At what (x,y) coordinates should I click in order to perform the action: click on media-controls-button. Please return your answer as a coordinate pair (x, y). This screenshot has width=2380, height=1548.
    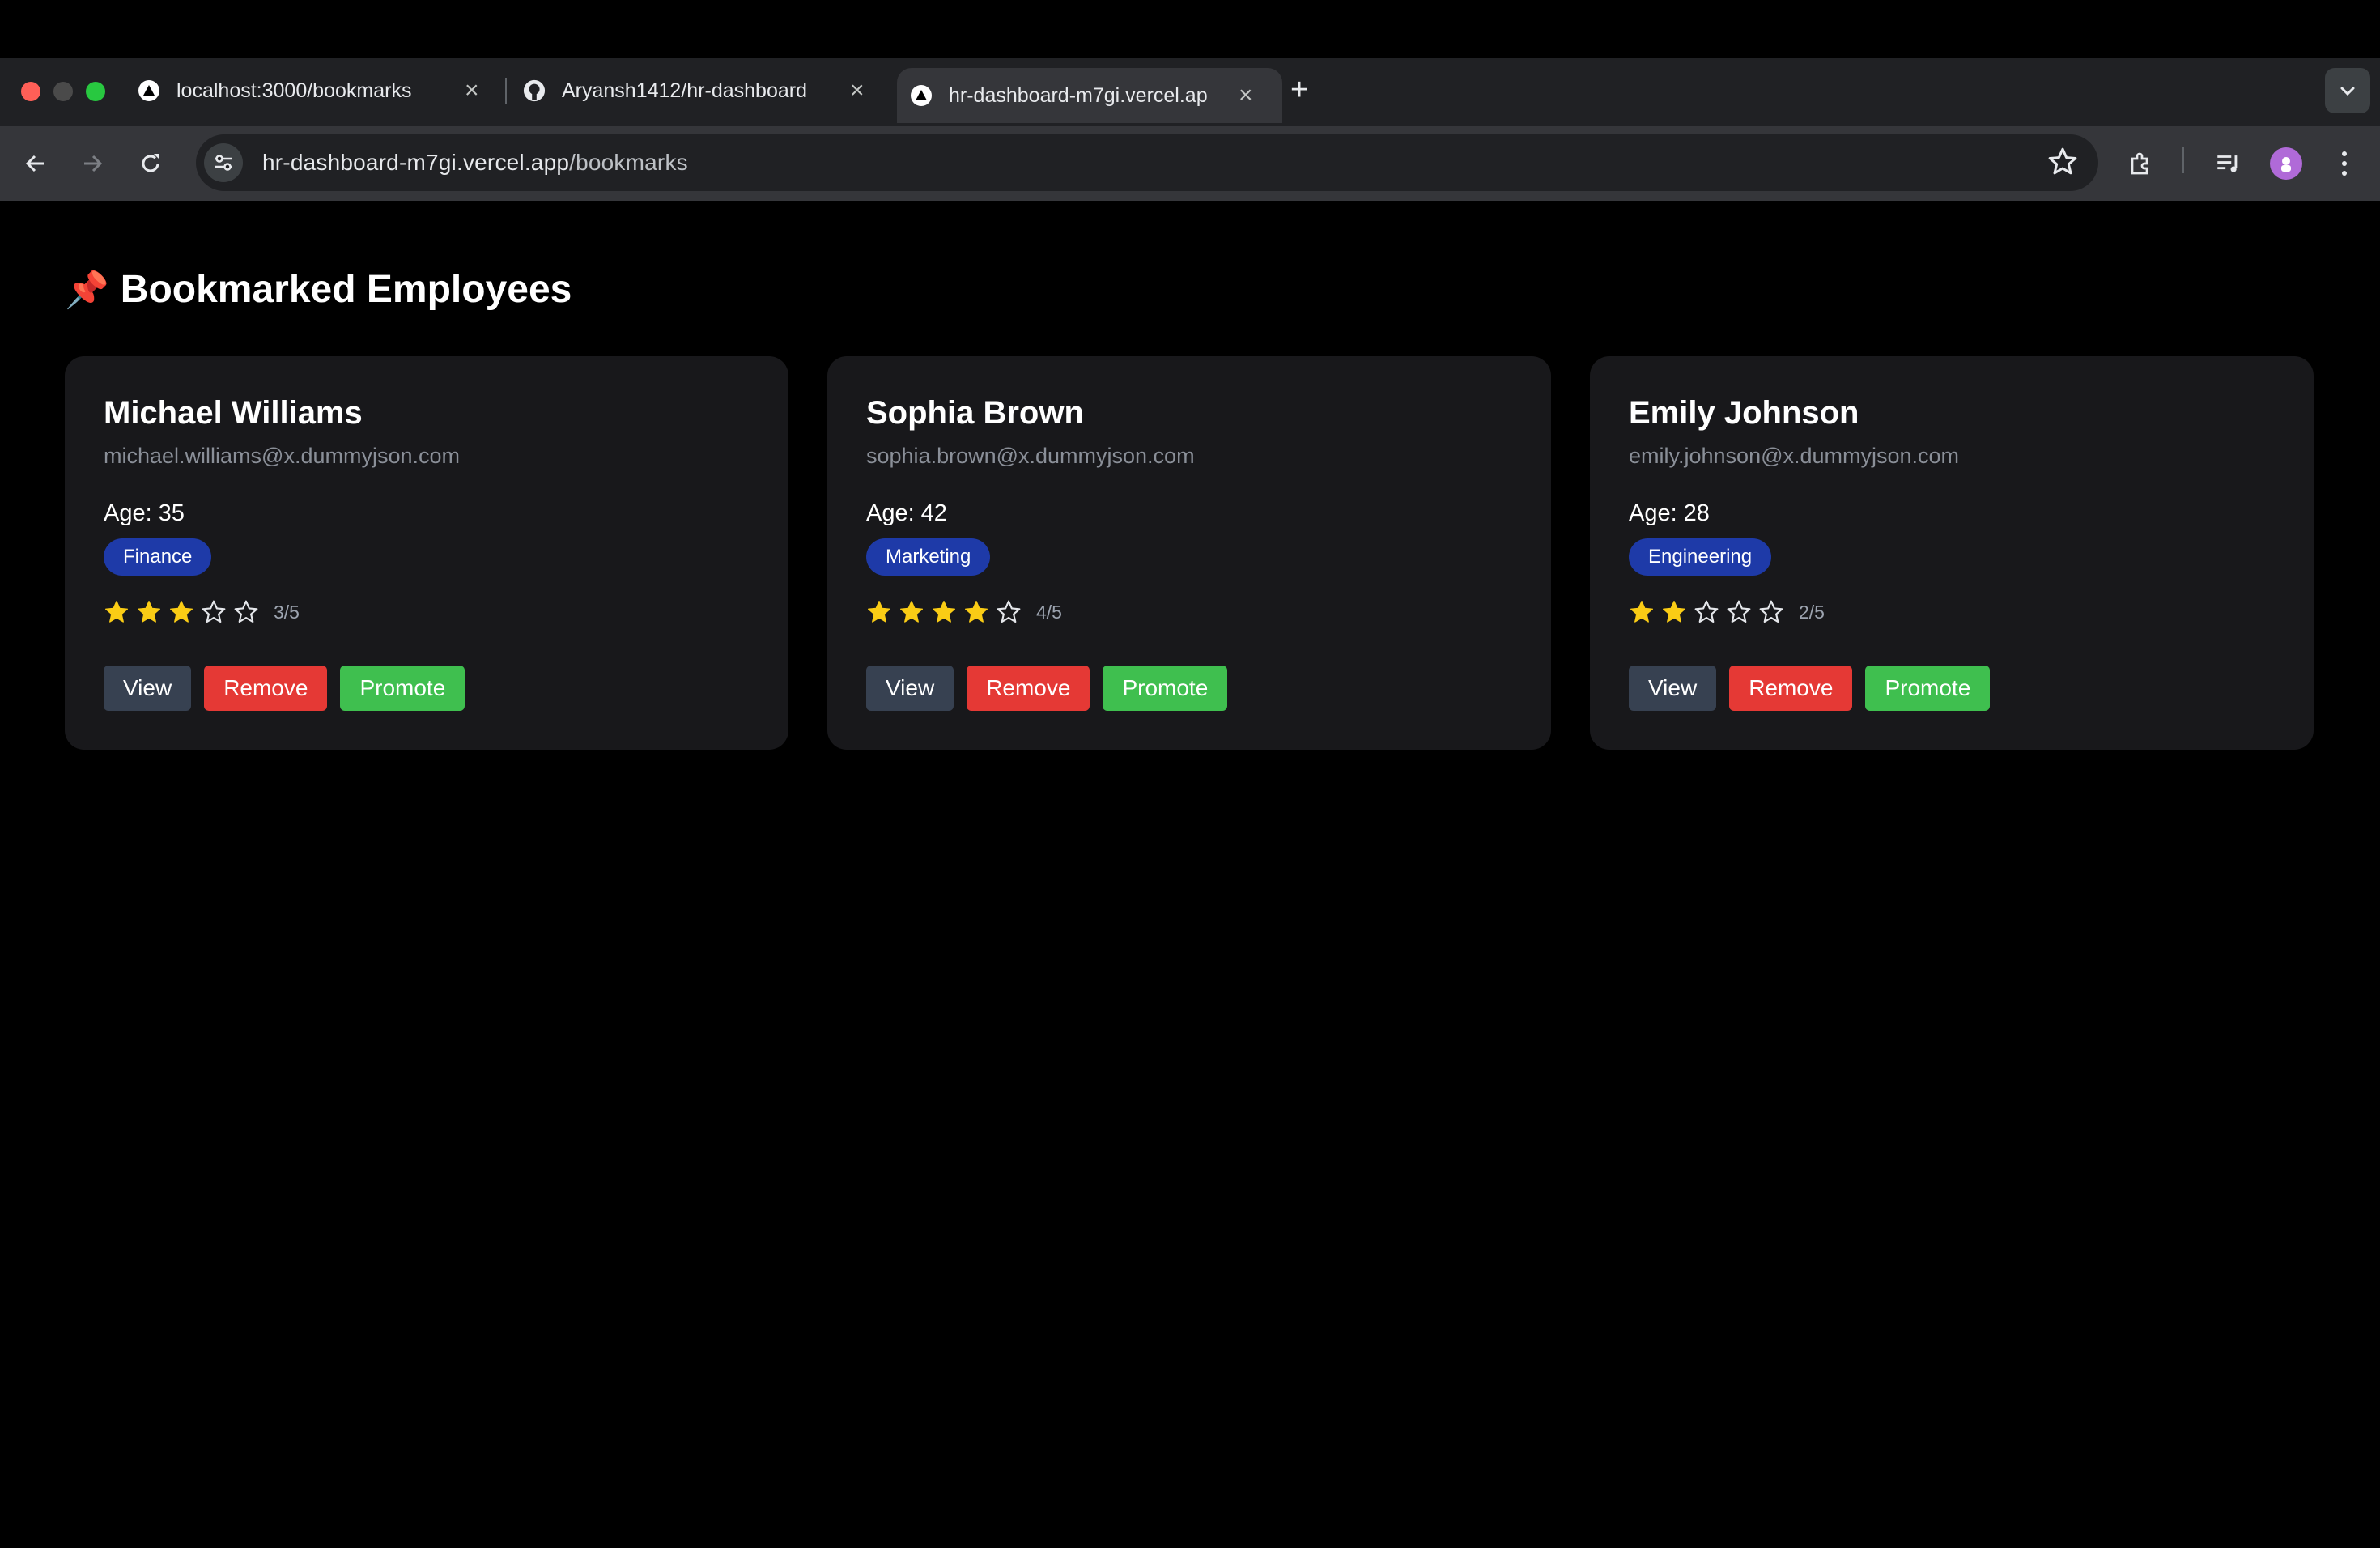
    Looking at the image, I should click on (2228, 164).